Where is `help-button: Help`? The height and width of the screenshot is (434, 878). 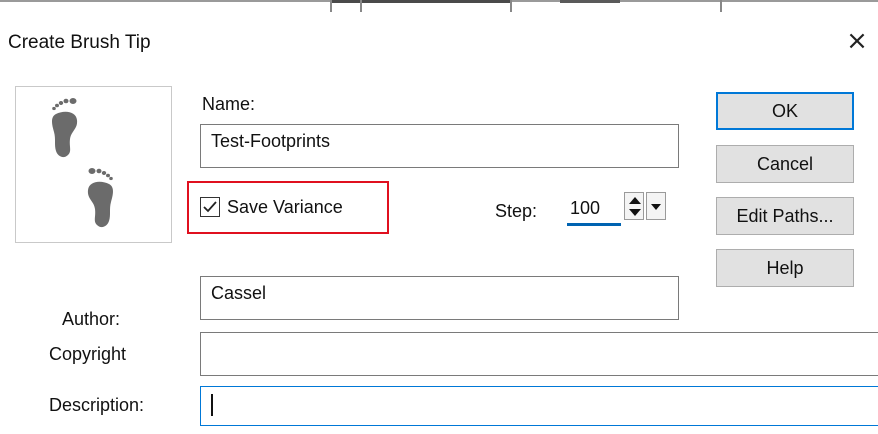
help-button: Help is located at coordinates (785, 268).